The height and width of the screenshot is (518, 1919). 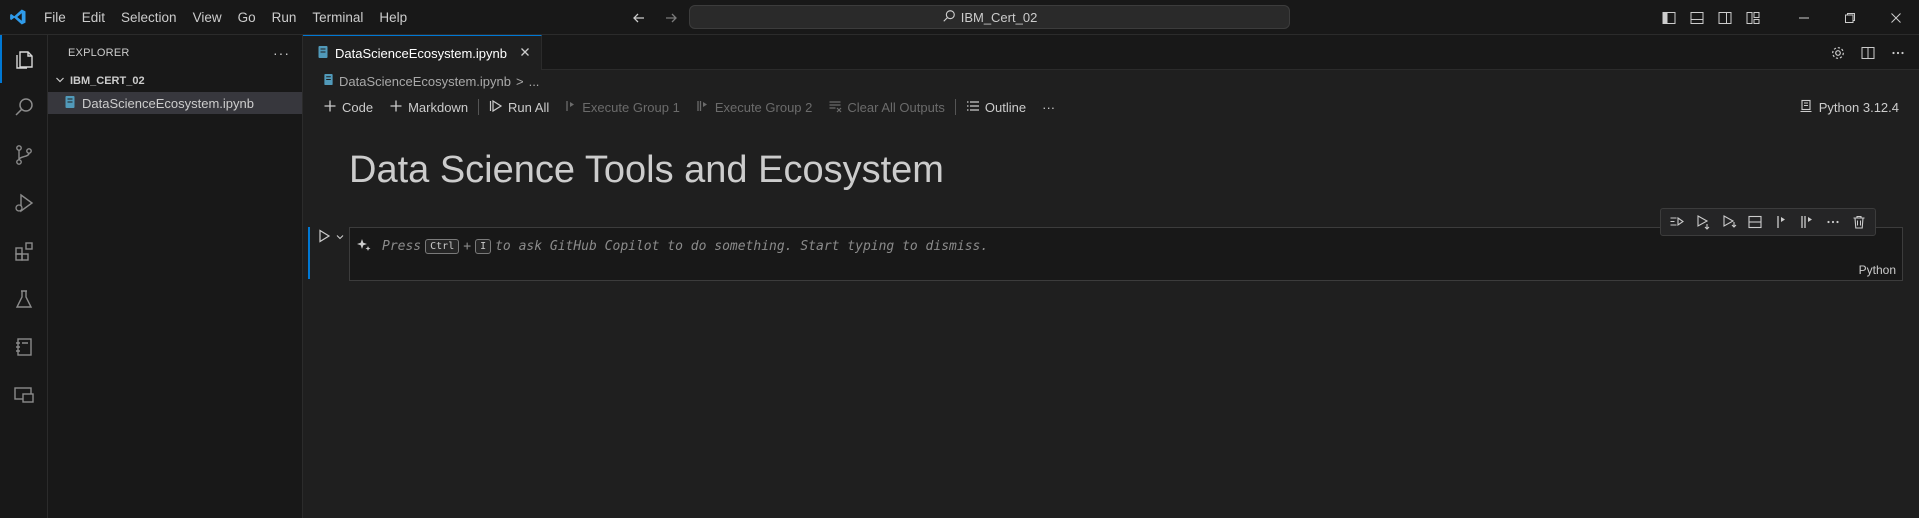 I want to click on notebook-icon, so click(x=24, y=347).